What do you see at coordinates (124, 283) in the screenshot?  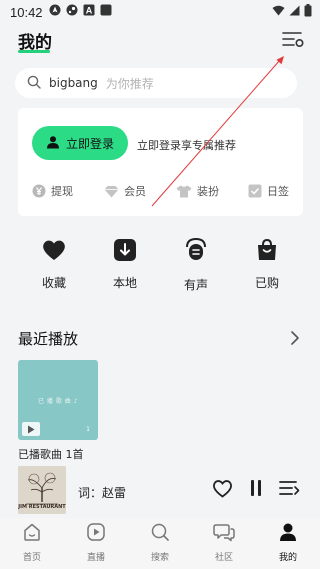 I see `function-label: 本地` at bounding box center [124, 283].